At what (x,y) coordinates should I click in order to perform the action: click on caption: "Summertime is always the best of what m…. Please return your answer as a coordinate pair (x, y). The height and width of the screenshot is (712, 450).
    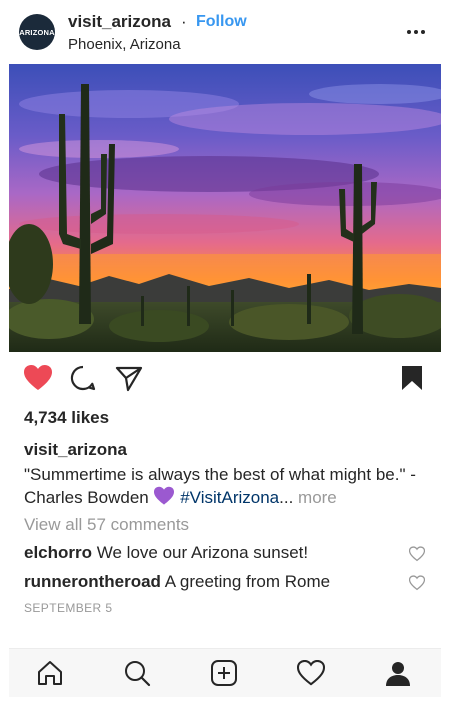
    Looking at the image, I should click on (229, 487).